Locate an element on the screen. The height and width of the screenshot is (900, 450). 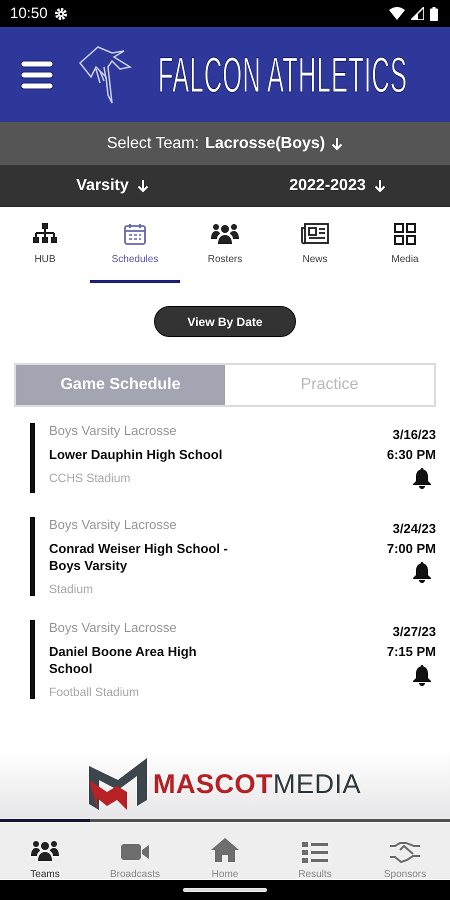
menu-icon is located at coordinates (37, 75).